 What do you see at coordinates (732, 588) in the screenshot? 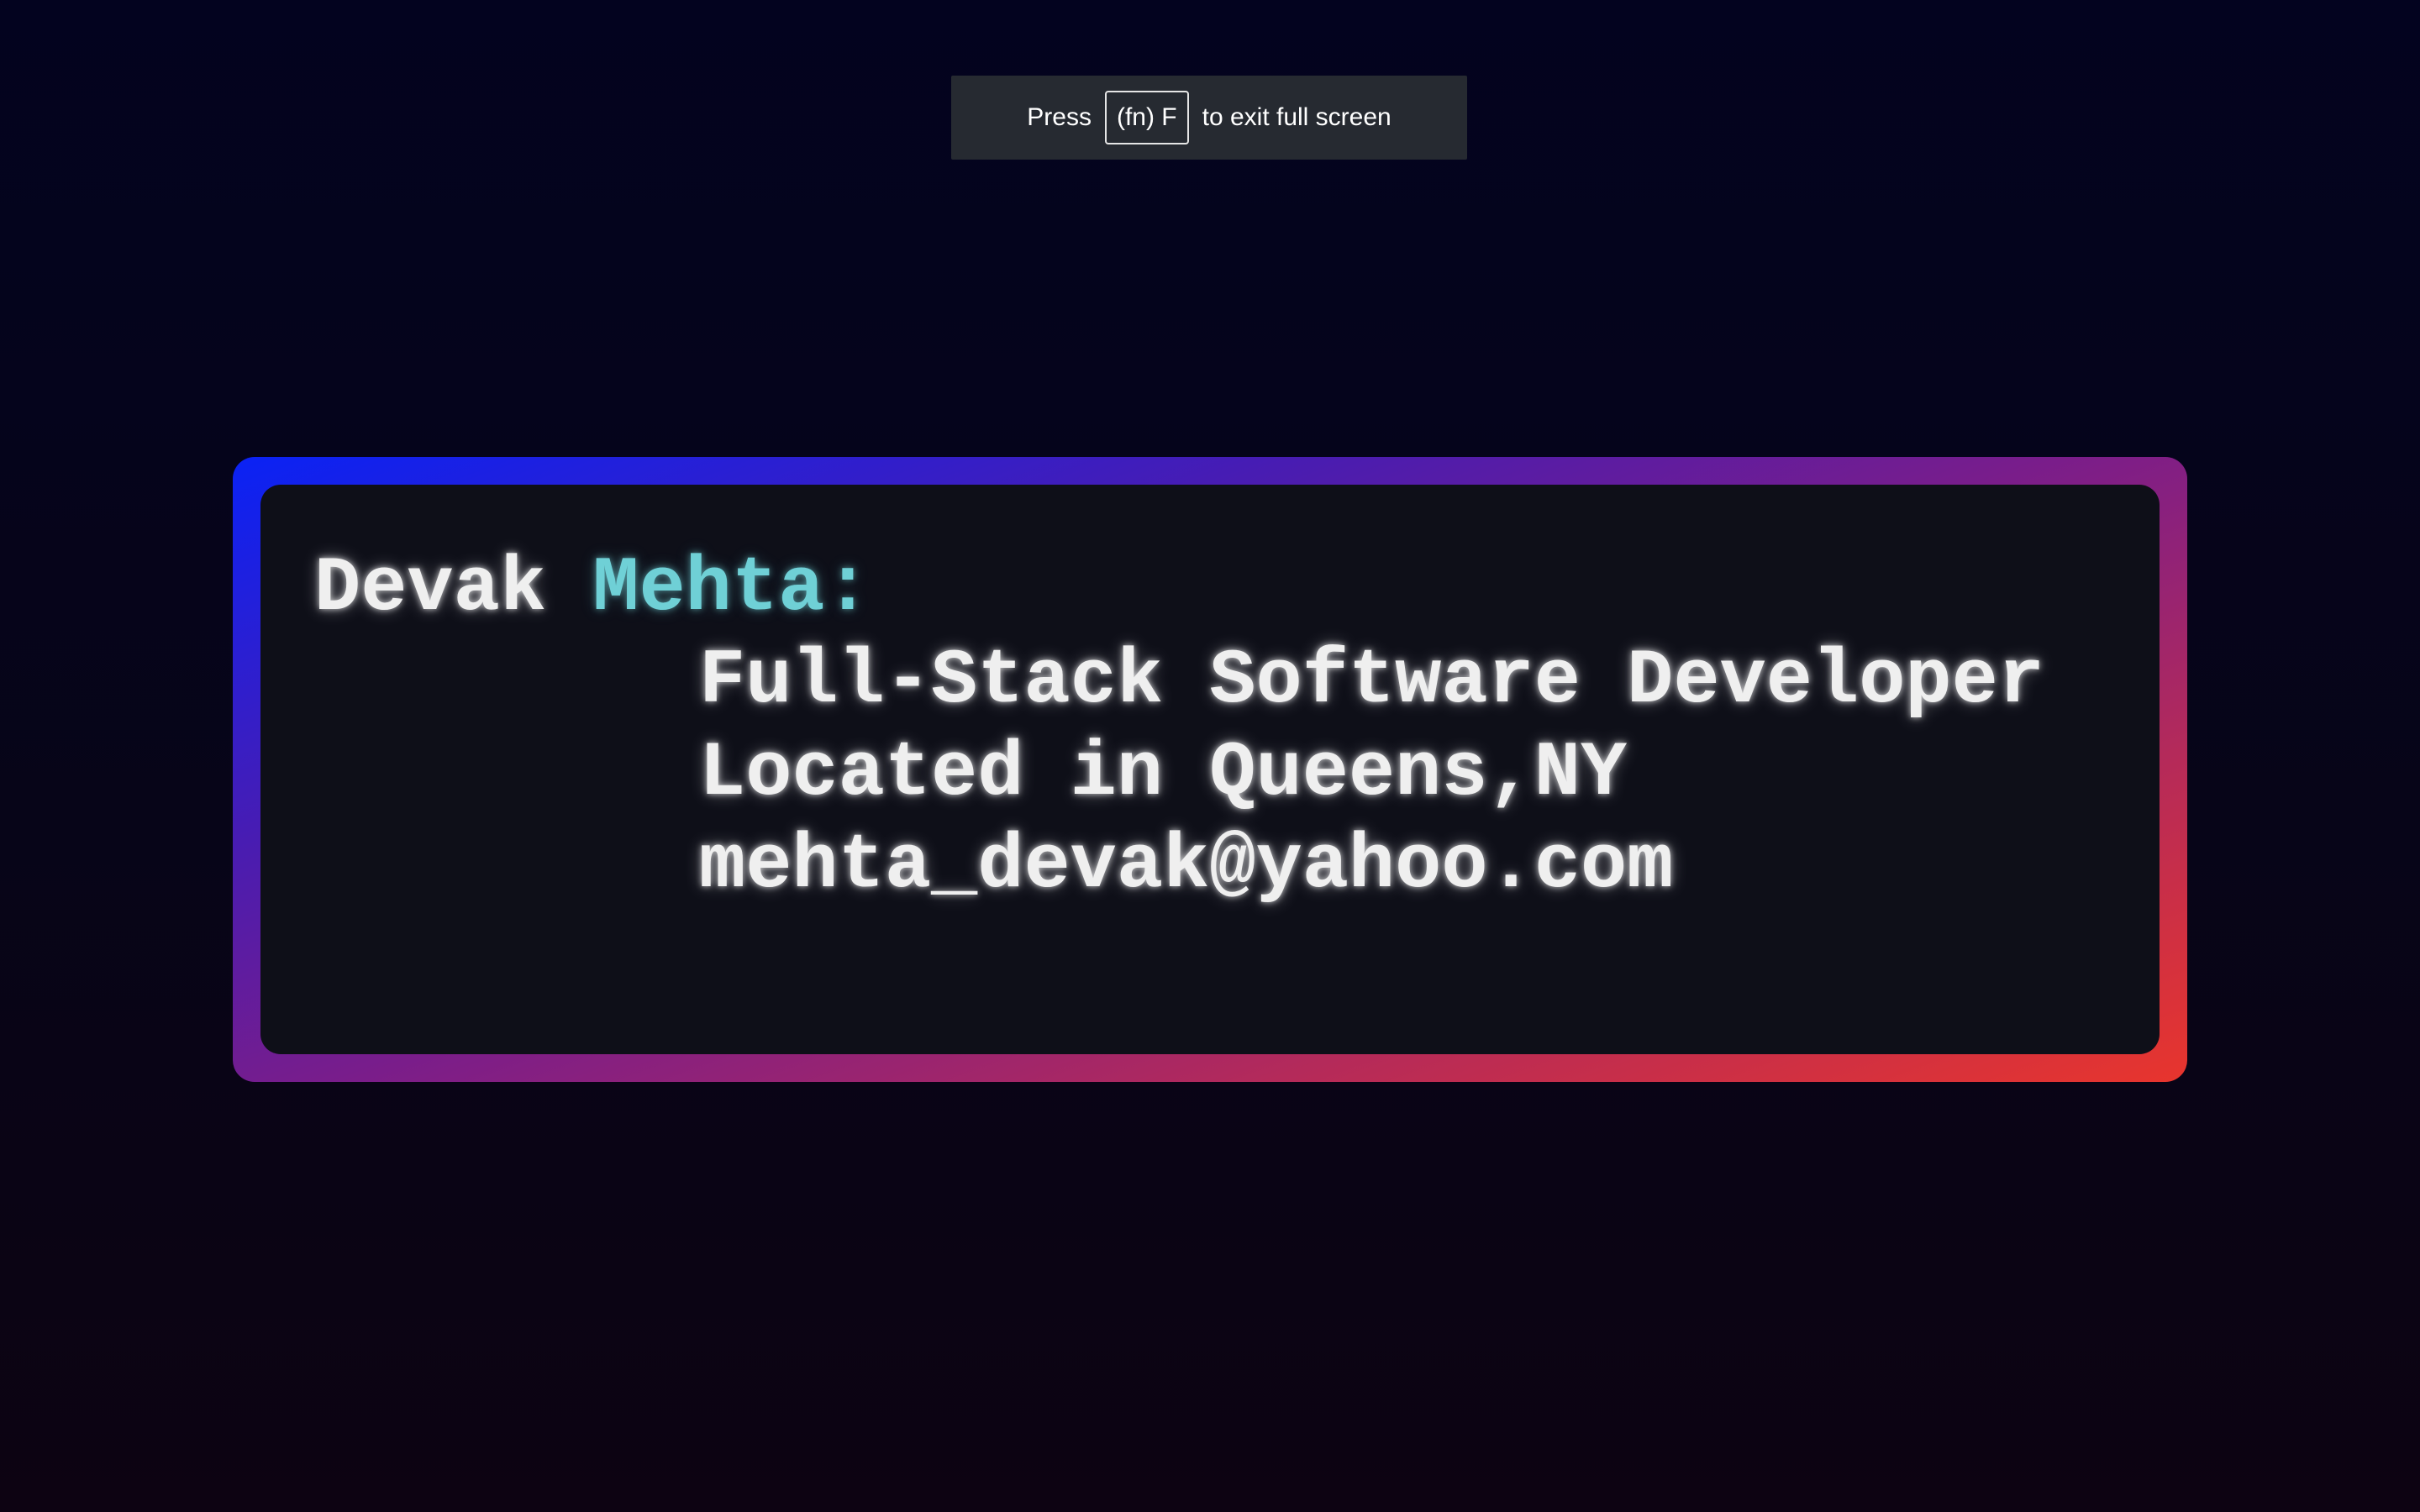
I see `last-name: Mehta:` at bounding box center [732, 588].